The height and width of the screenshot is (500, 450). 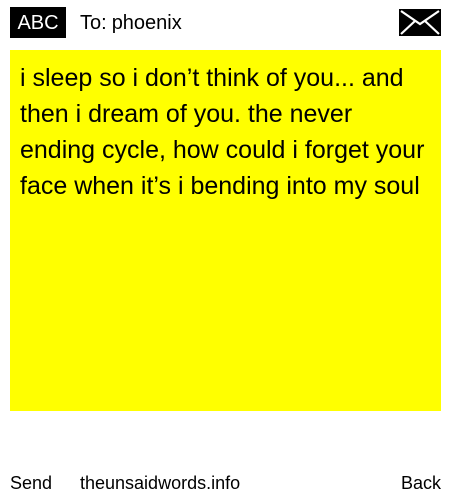 I want to click on recipient-line: To: phoenix, so click(x=131, y=23).